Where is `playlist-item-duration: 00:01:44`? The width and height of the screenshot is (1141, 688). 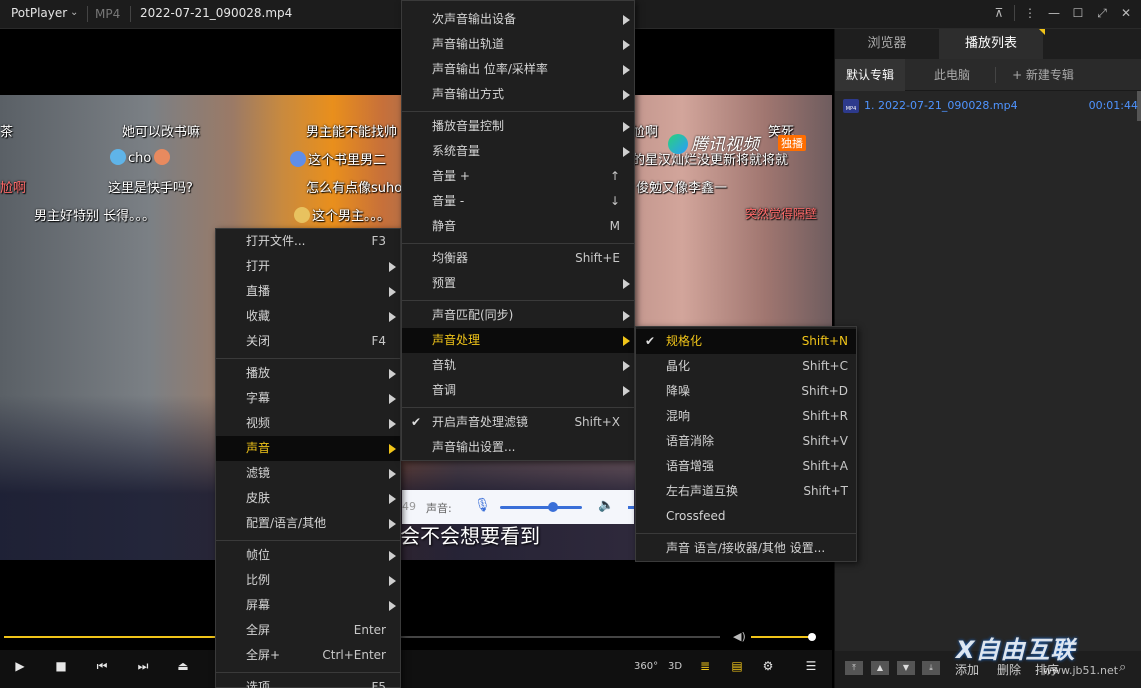 playlist-item-duration: 00:01:44 is located at coordinates (1113, 105).